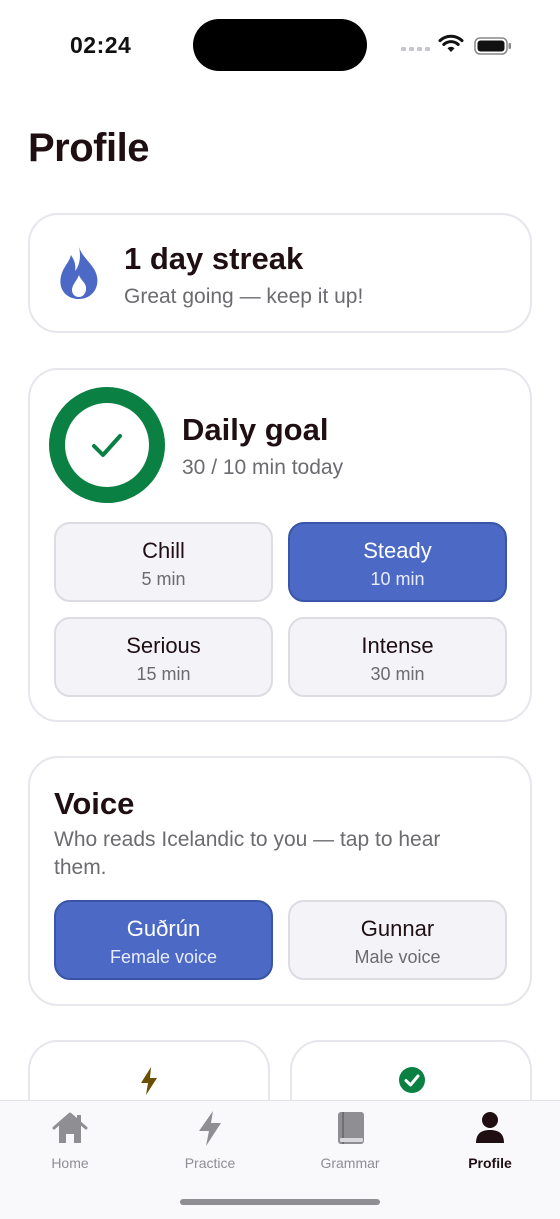 The height and width of the screenshot is (1219, 560). Describe the element at coordinates (492, 46) in the screenshot. I see `battery-icon` at that location.